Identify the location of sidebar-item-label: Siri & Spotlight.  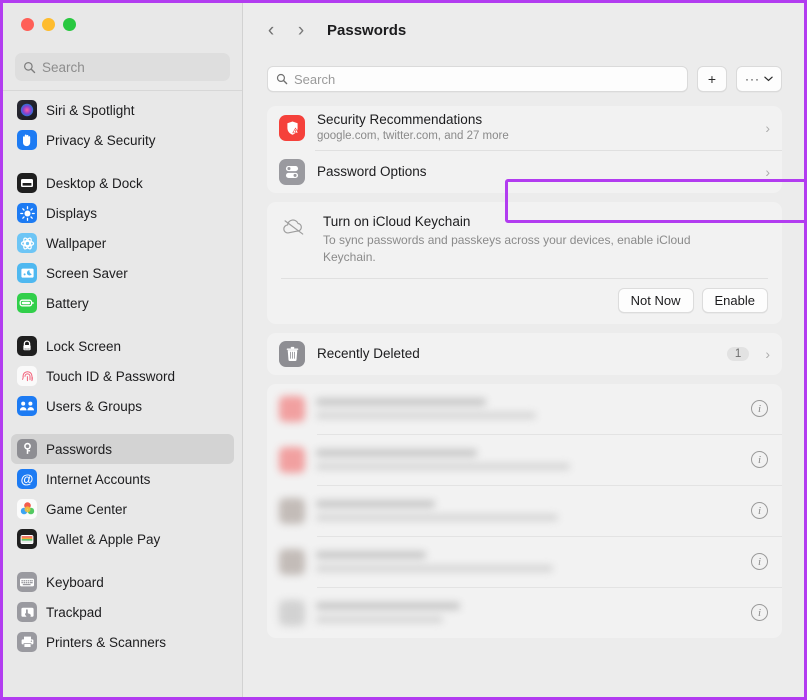
(90, 110).